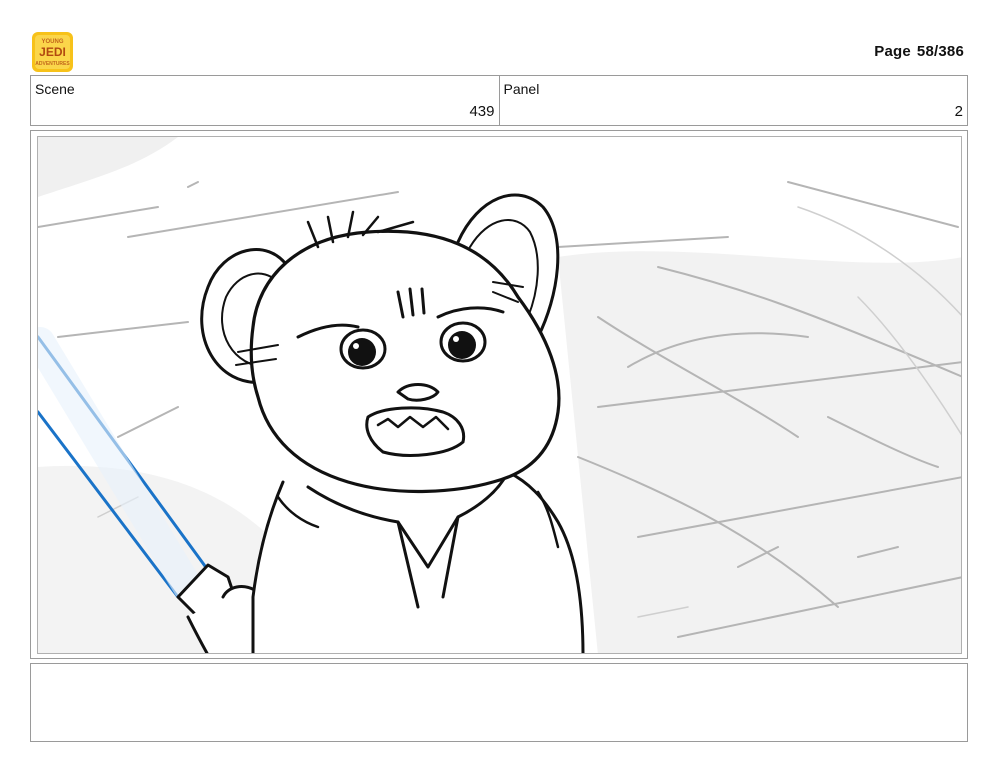 This screenshot has width=1000, height=773. I want to click on page-label: Page, so click(892, 51).